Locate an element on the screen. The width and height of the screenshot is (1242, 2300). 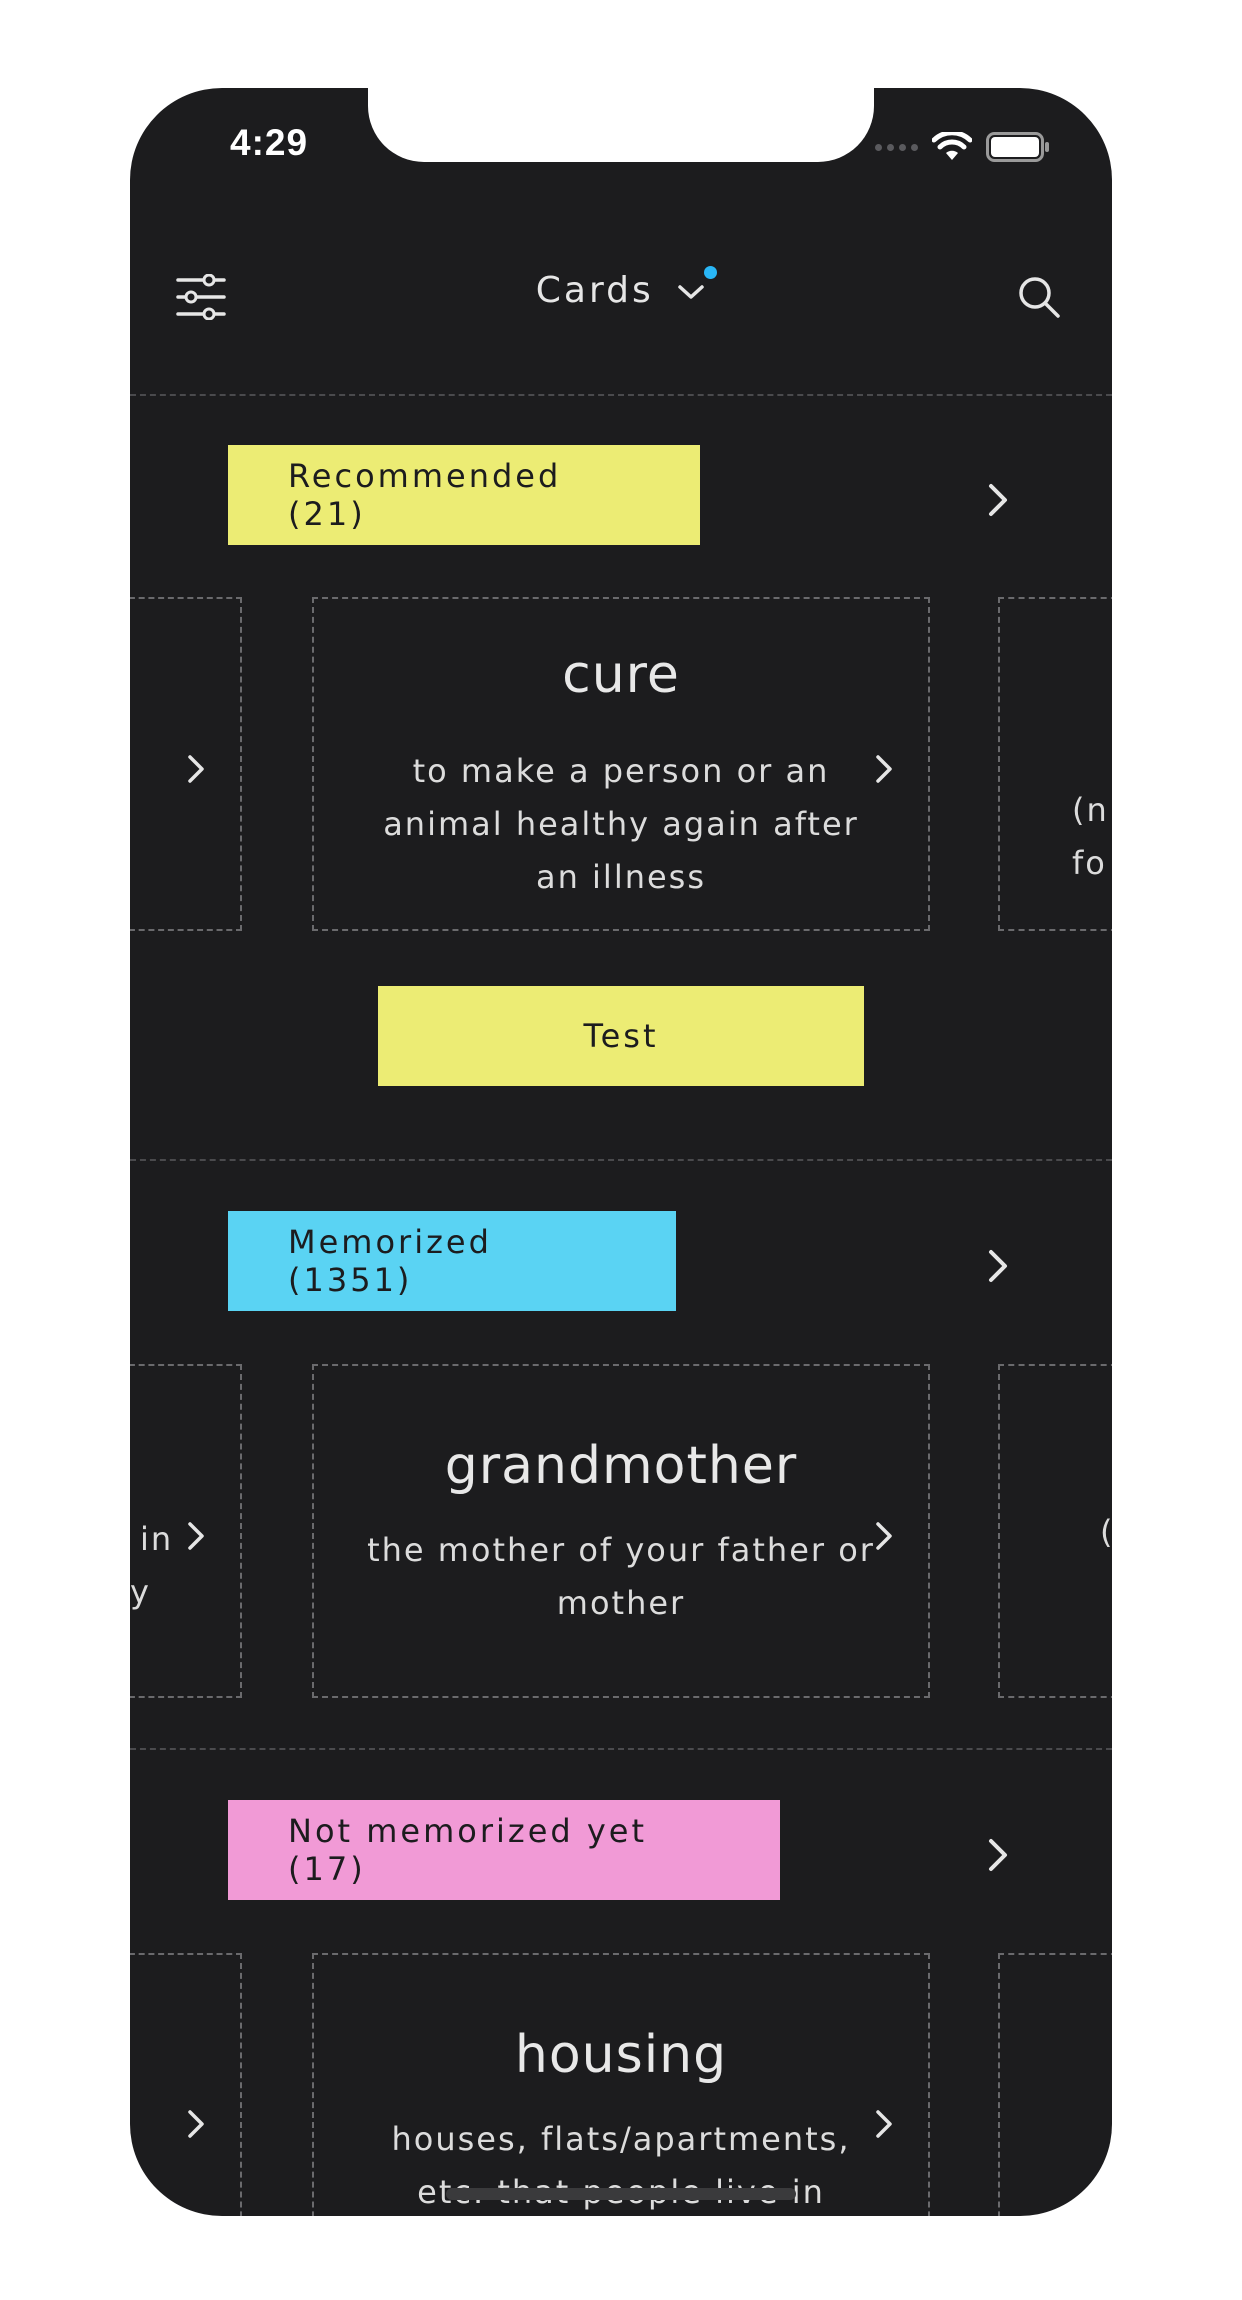
section-label-memorized: Memorized (1351) is located at coordinates (452, 1261).